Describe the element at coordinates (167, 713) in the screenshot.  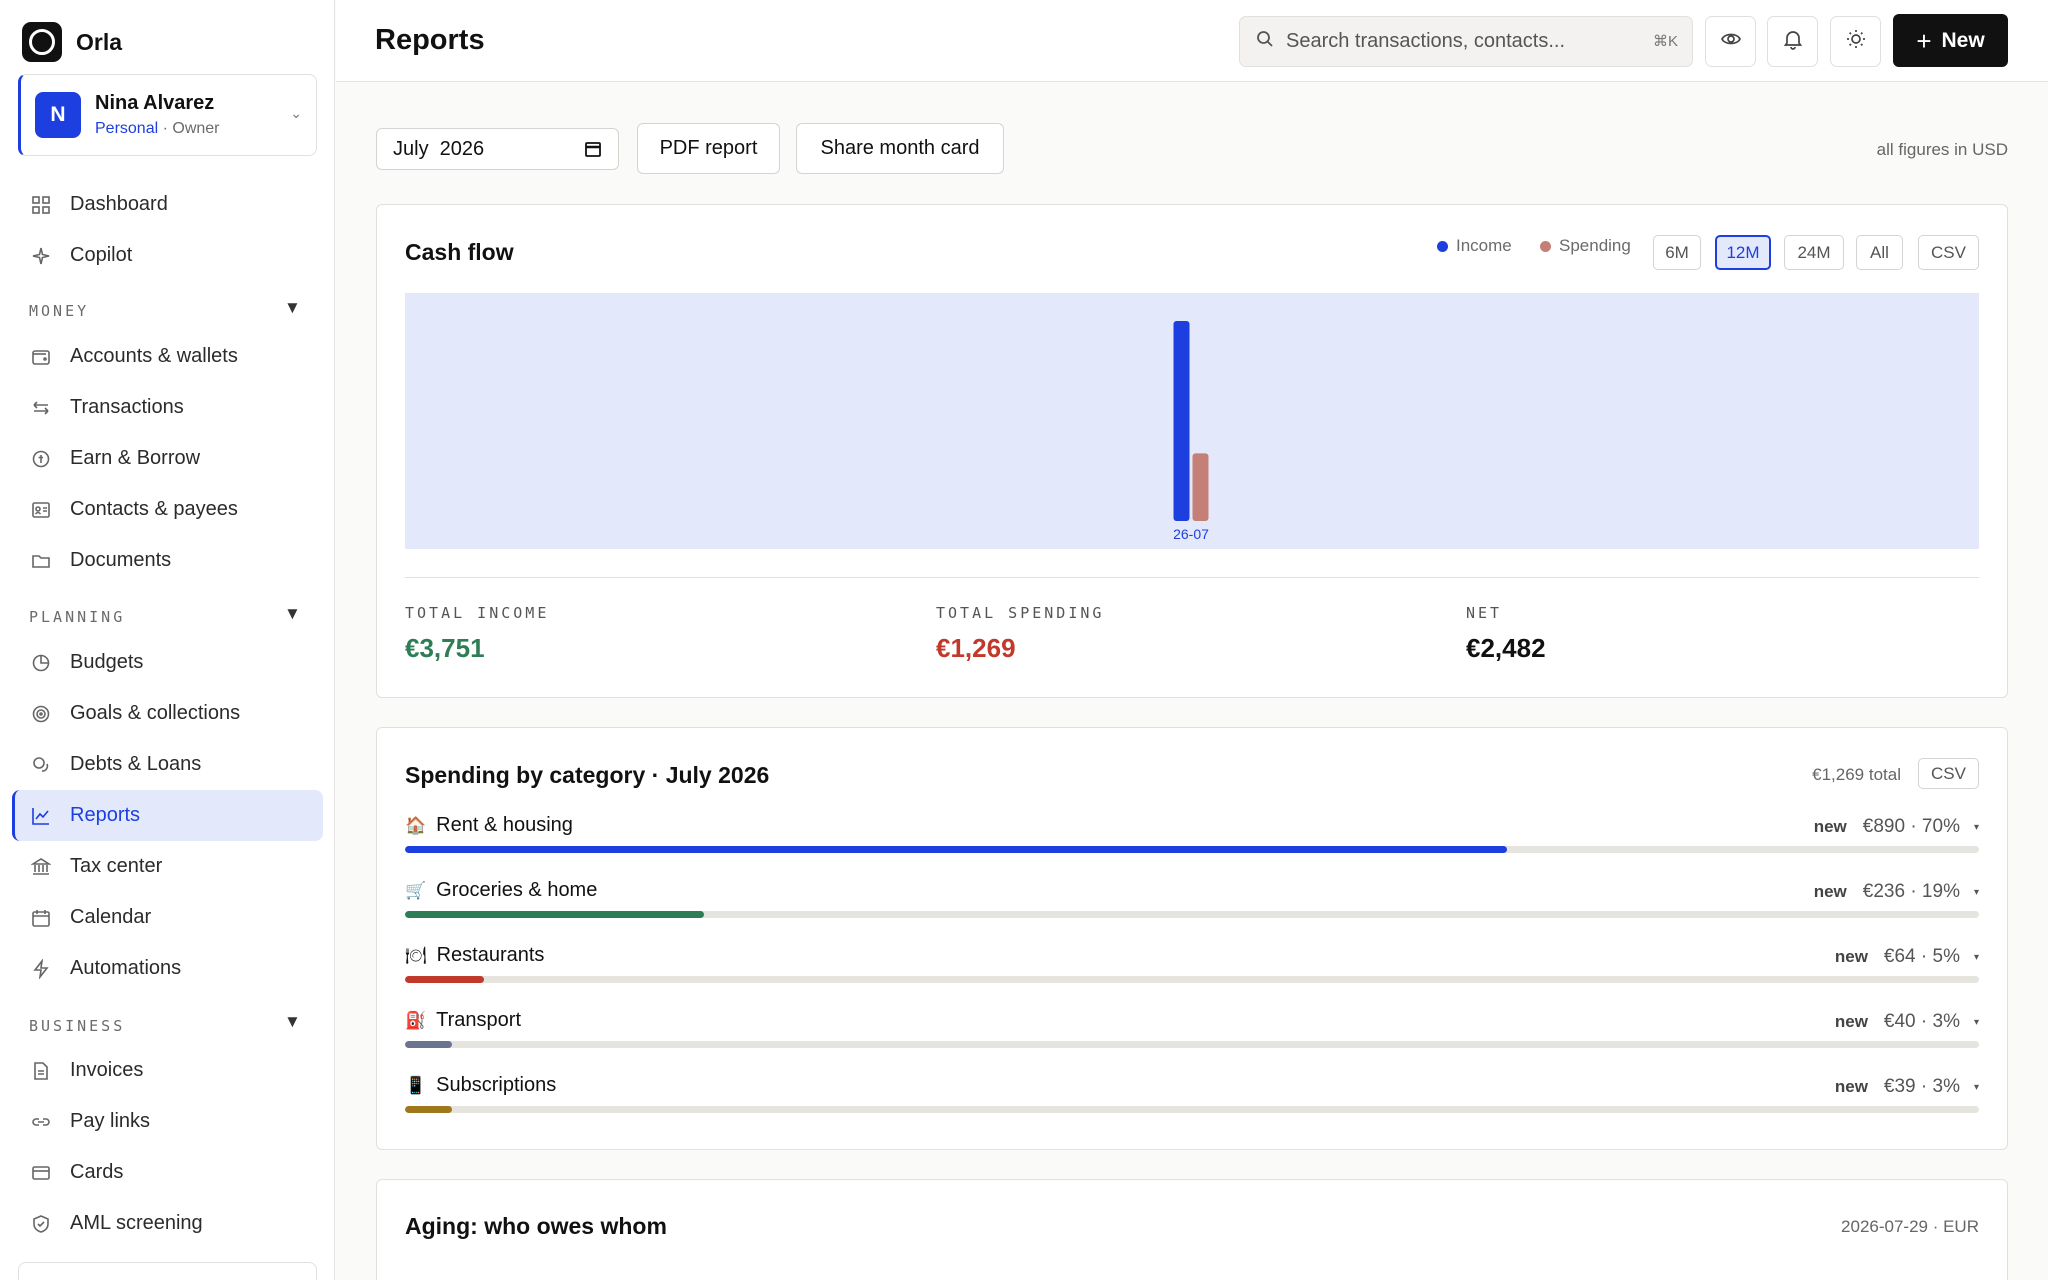
I see `sidebar-item-goals: Goals & collections` at that location.